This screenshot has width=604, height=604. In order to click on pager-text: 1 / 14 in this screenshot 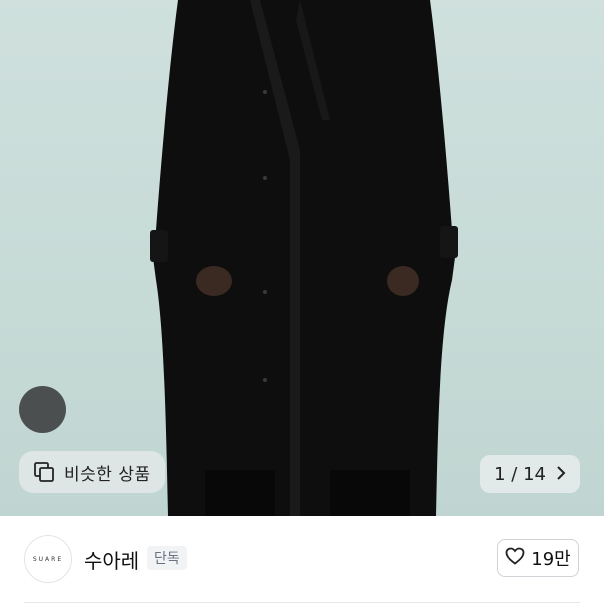, I will do `click(520, 474)`.